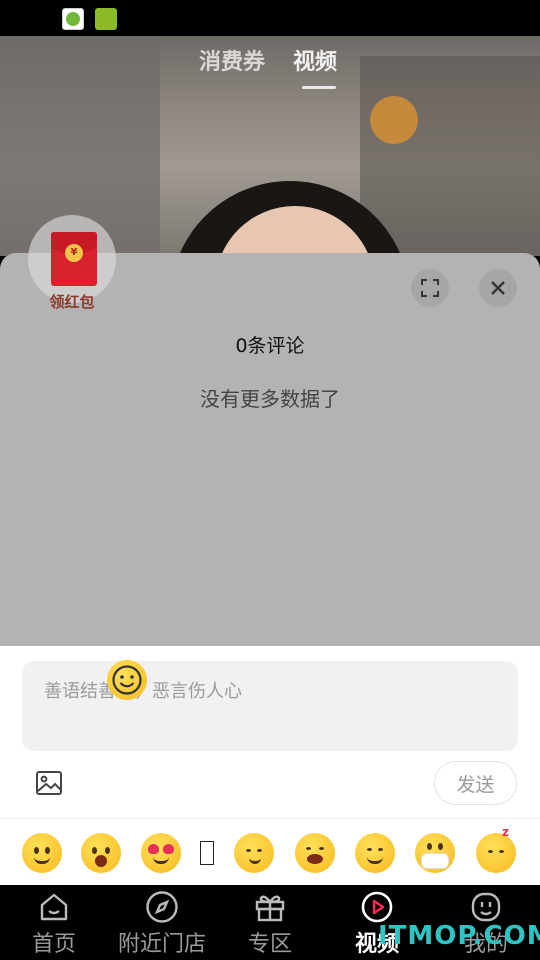 The image size is (540, 960). Describe the element at coordinates (270, 346) in the screenshot. I see `comment-count: 0条评论` at that location.